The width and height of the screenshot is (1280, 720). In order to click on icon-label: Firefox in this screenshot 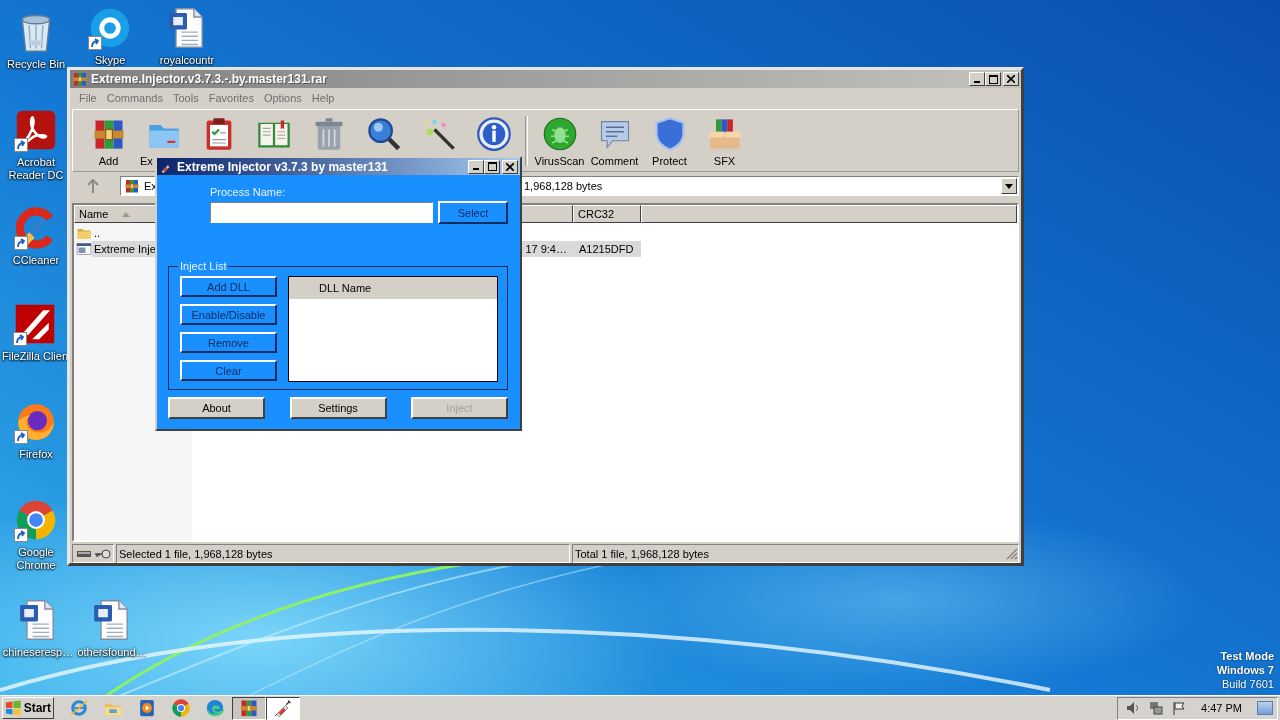, I will do `click(36, 454)`.